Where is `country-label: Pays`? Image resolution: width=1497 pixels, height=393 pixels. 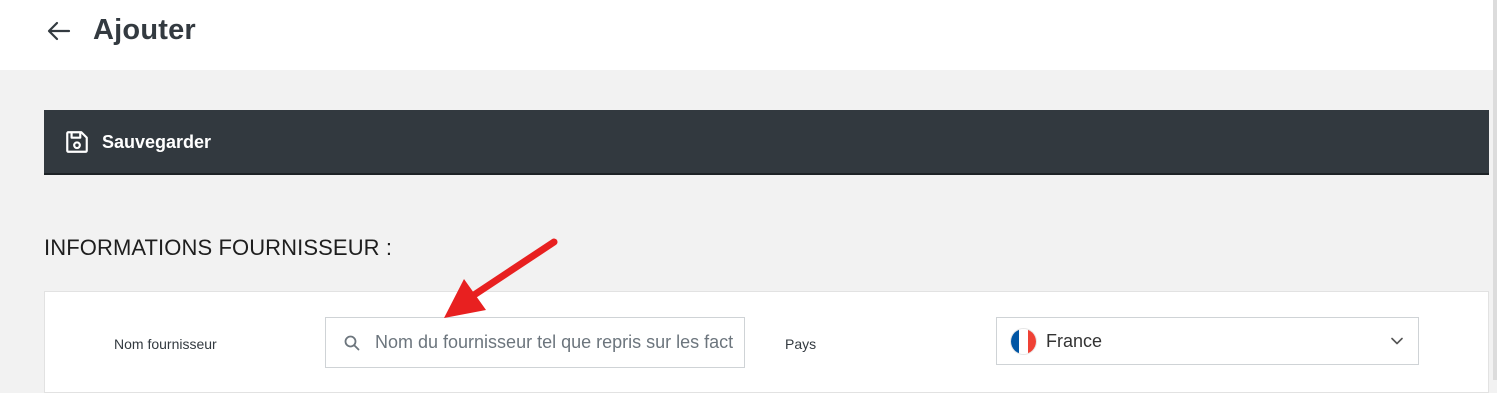 country-label: Pays is located at coordinates (801, 344).